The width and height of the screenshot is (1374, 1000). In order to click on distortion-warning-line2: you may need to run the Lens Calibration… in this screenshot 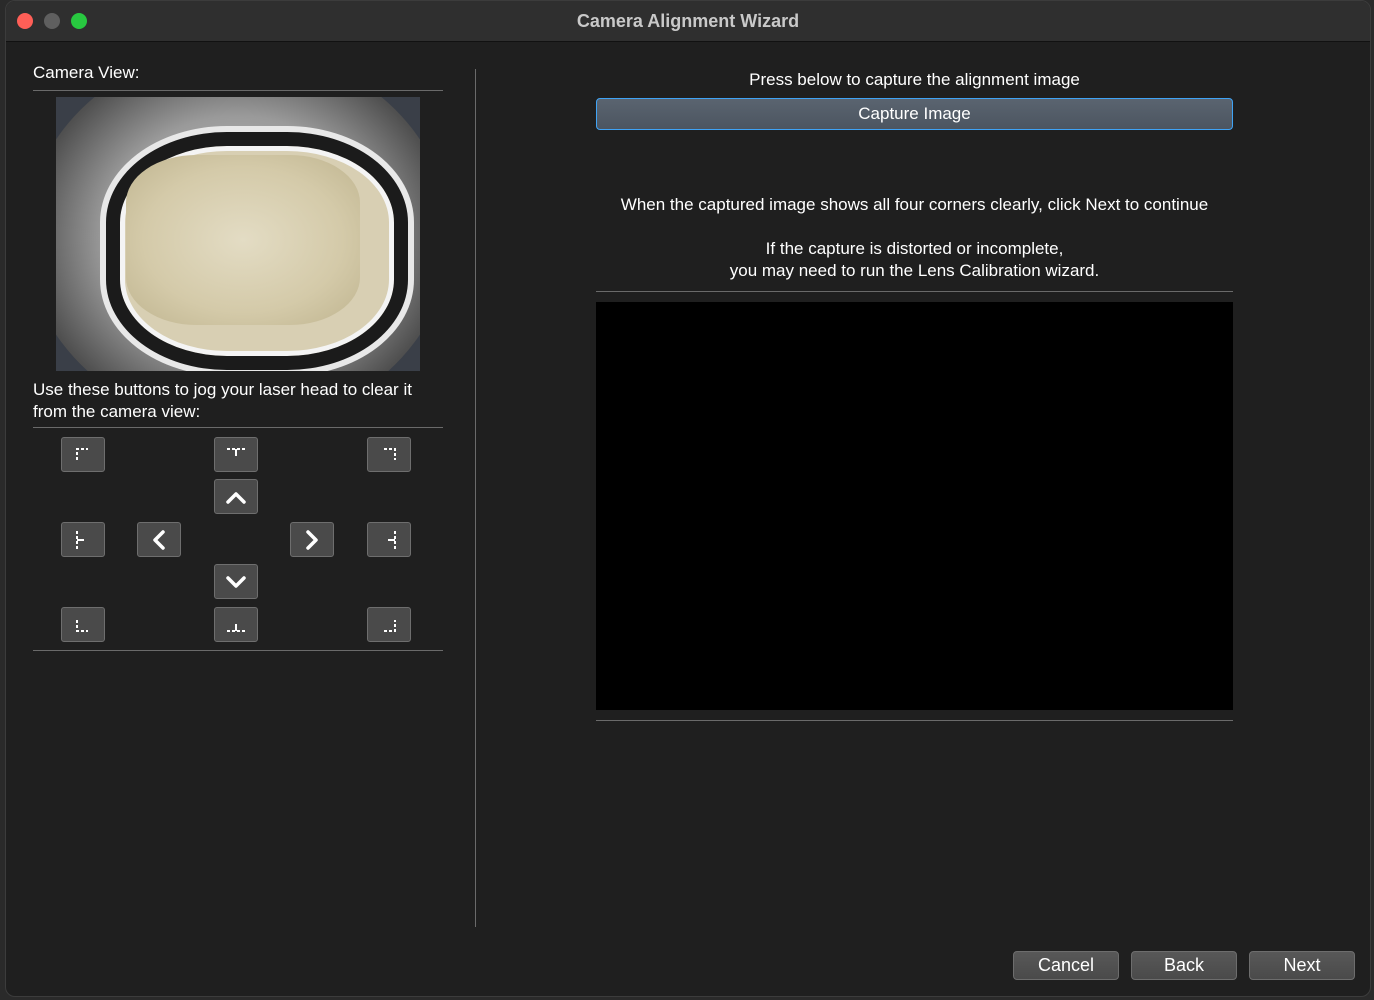, I will do `click(914, 270)`.